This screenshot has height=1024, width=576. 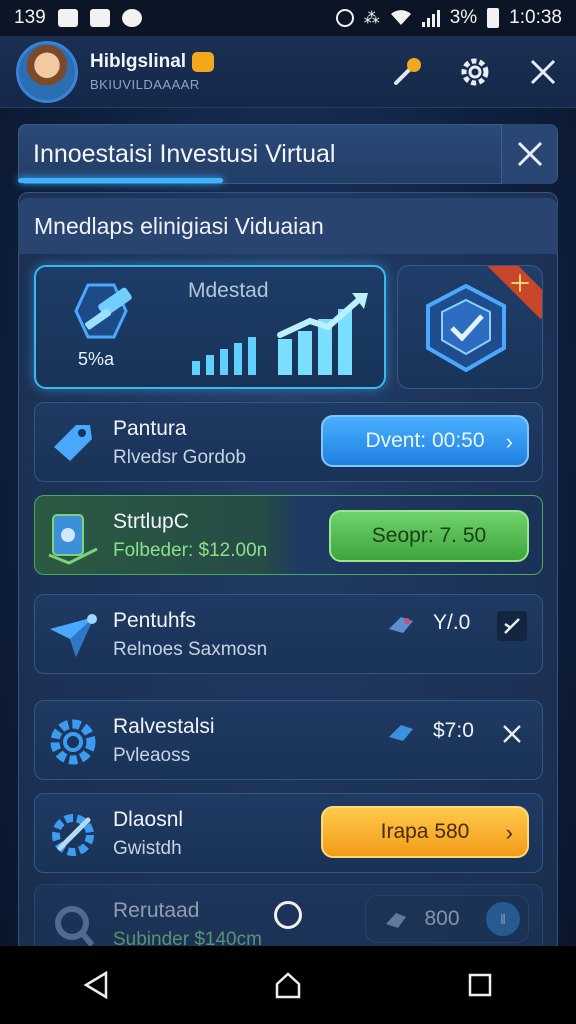 What do you see at coordinates (73, 444) in the screenshot?
I see `tag-icon` at bounding box center [73, 444].